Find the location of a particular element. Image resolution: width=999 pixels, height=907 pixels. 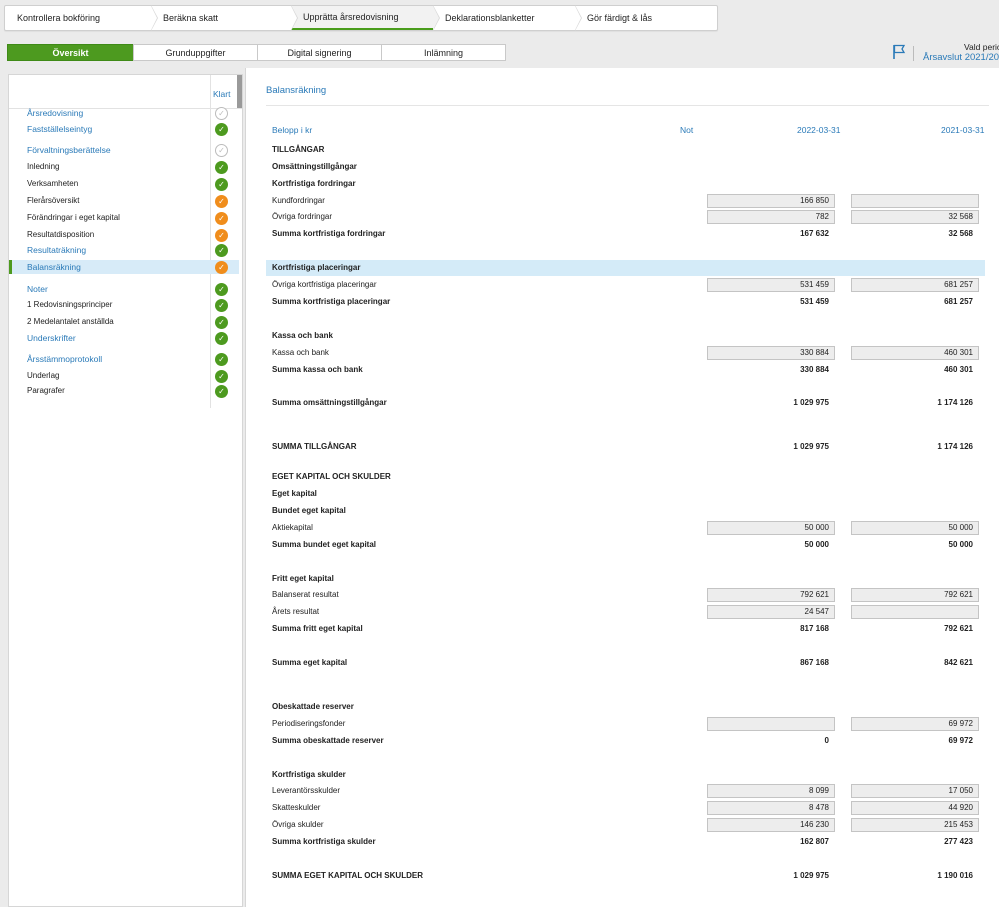

balance-row: Balanserat resultat 792 621 792 621 is located at coordinates (625, 595).